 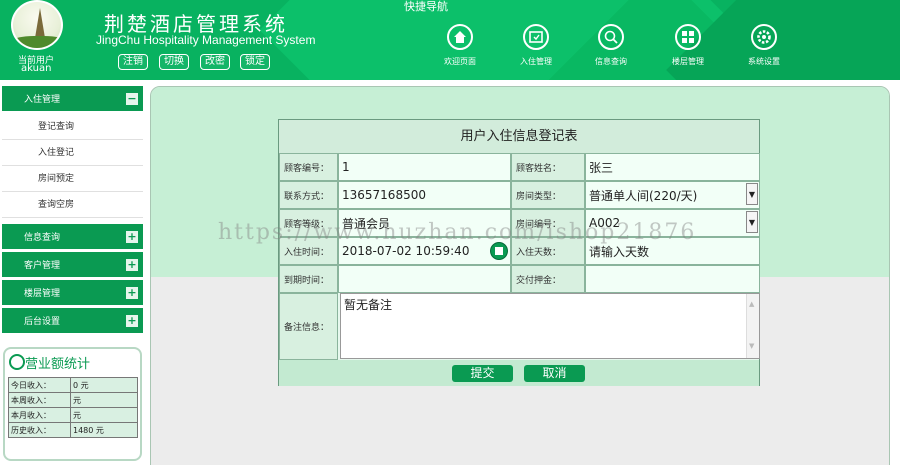 I want to click on sidebar-item-registration-query: 登记查询, so click(x=72, y=127).